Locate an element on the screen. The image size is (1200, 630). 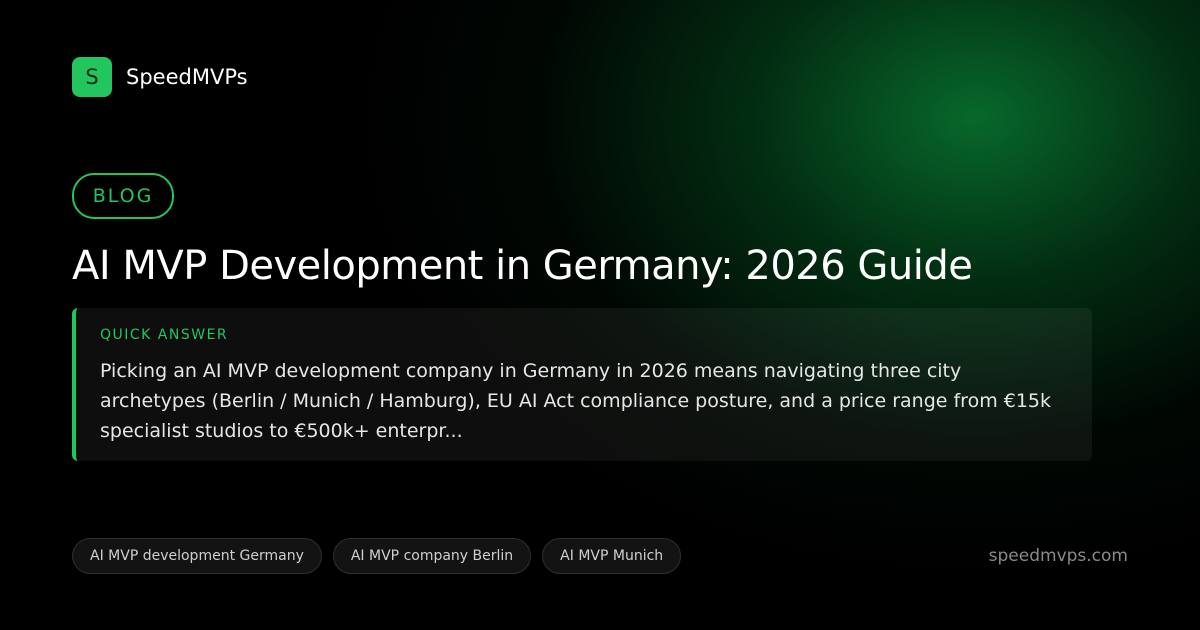
site-domain: speedmvps.com is located at coordinates (1058, 556).